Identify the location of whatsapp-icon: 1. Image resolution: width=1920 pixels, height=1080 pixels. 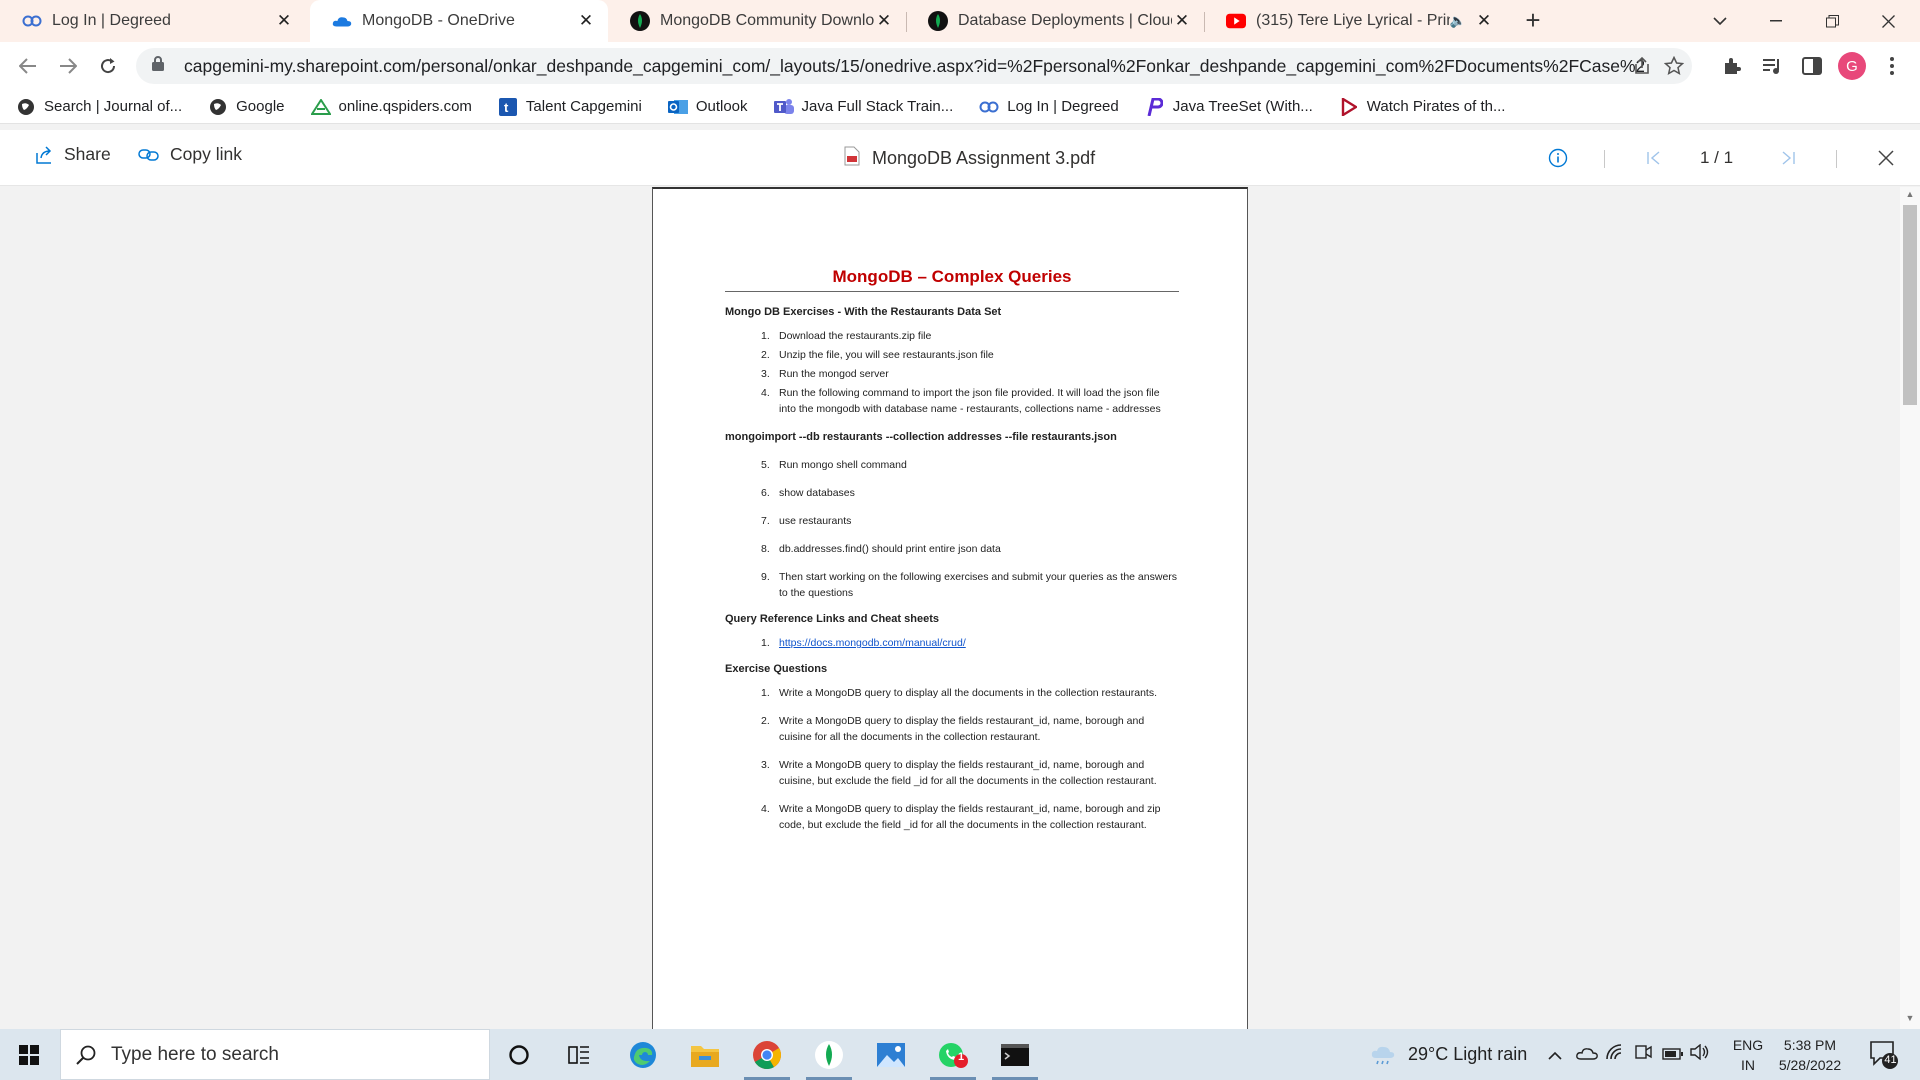
(953, 1054).